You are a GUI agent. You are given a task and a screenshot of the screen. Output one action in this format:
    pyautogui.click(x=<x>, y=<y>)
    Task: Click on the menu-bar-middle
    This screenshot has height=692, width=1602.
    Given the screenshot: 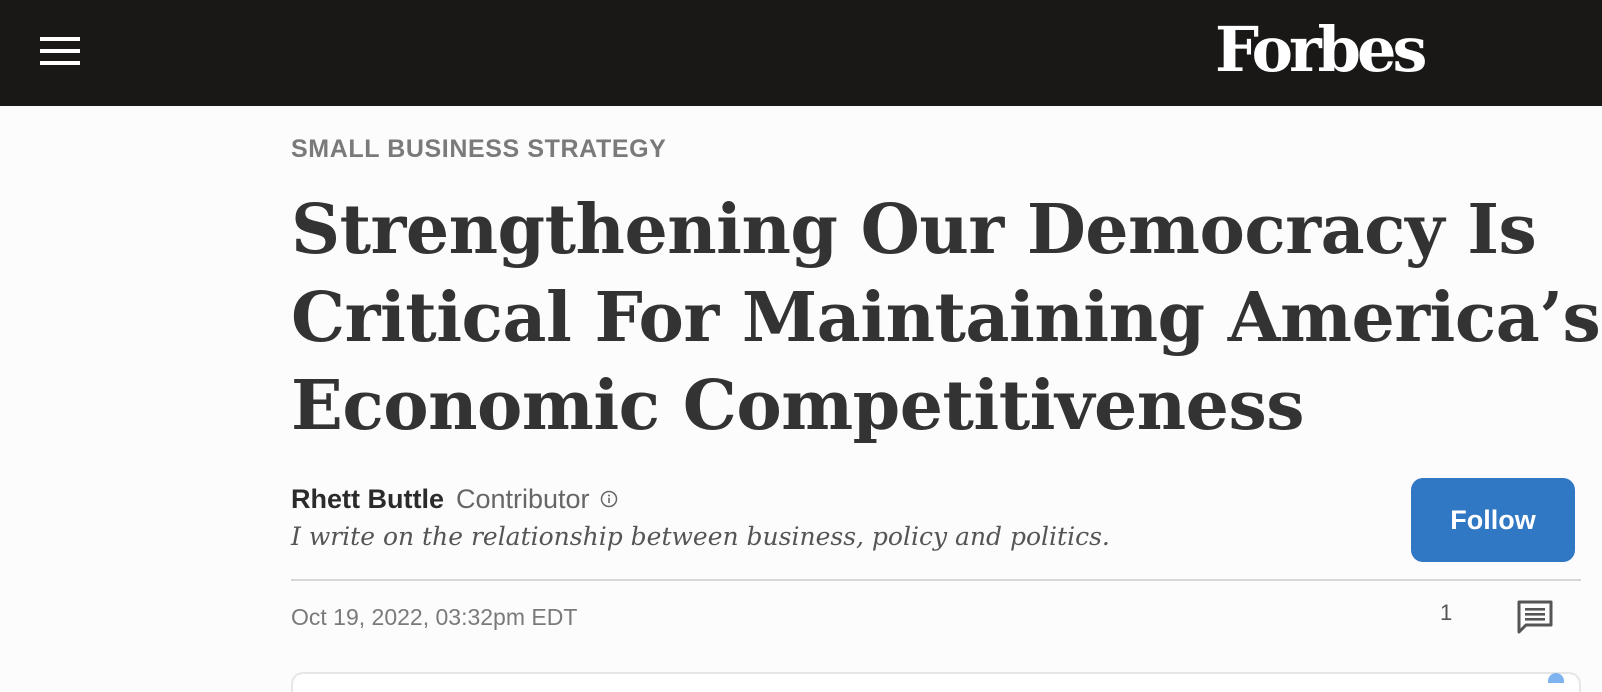 What is the action you would take?
    pyautogui.click(x=60, y=51)
    